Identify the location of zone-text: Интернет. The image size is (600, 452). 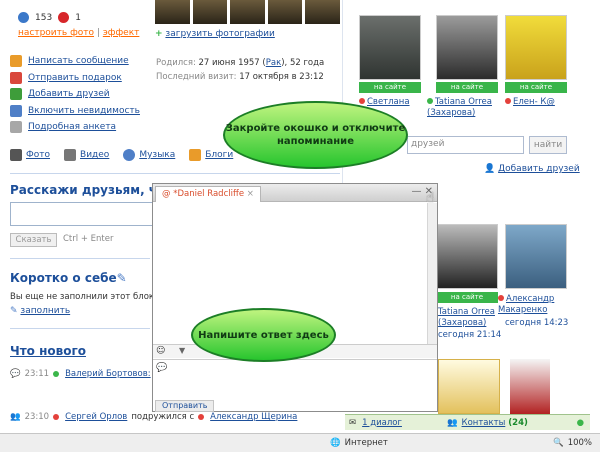
(366, 443).